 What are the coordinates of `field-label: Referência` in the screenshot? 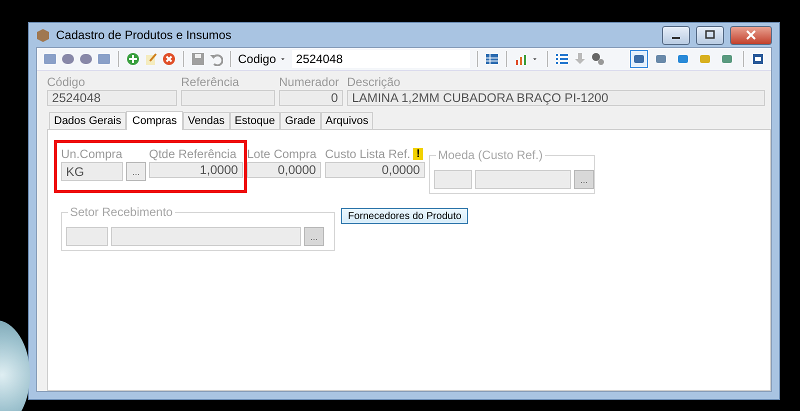 It's located at (210, 82).